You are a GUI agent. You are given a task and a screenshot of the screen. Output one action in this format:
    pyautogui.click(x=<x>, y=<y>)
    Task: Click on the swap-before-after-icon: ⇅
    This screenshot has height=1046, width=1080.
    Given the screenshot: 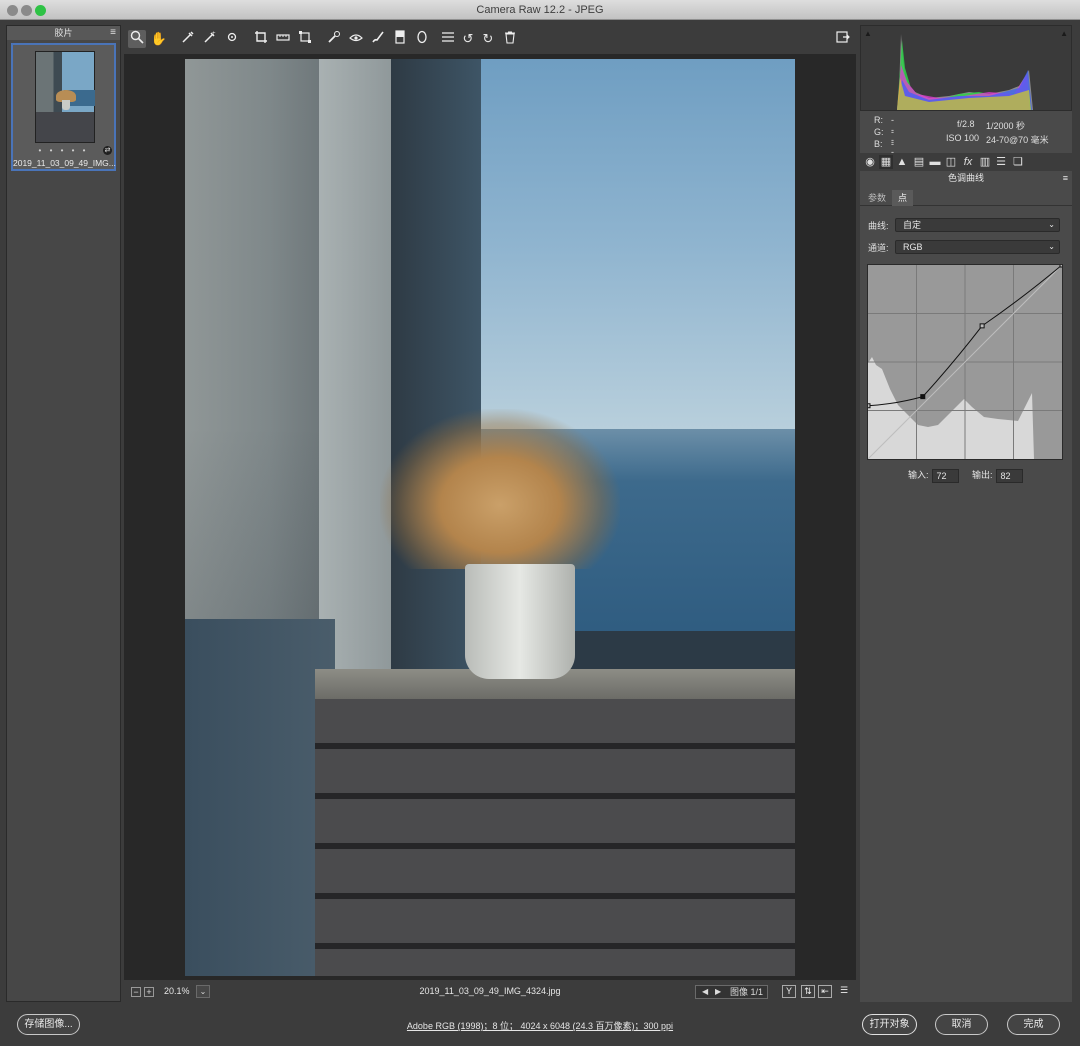 What is the action you would take?
    pyautogui.click(x=808, y=991)
    